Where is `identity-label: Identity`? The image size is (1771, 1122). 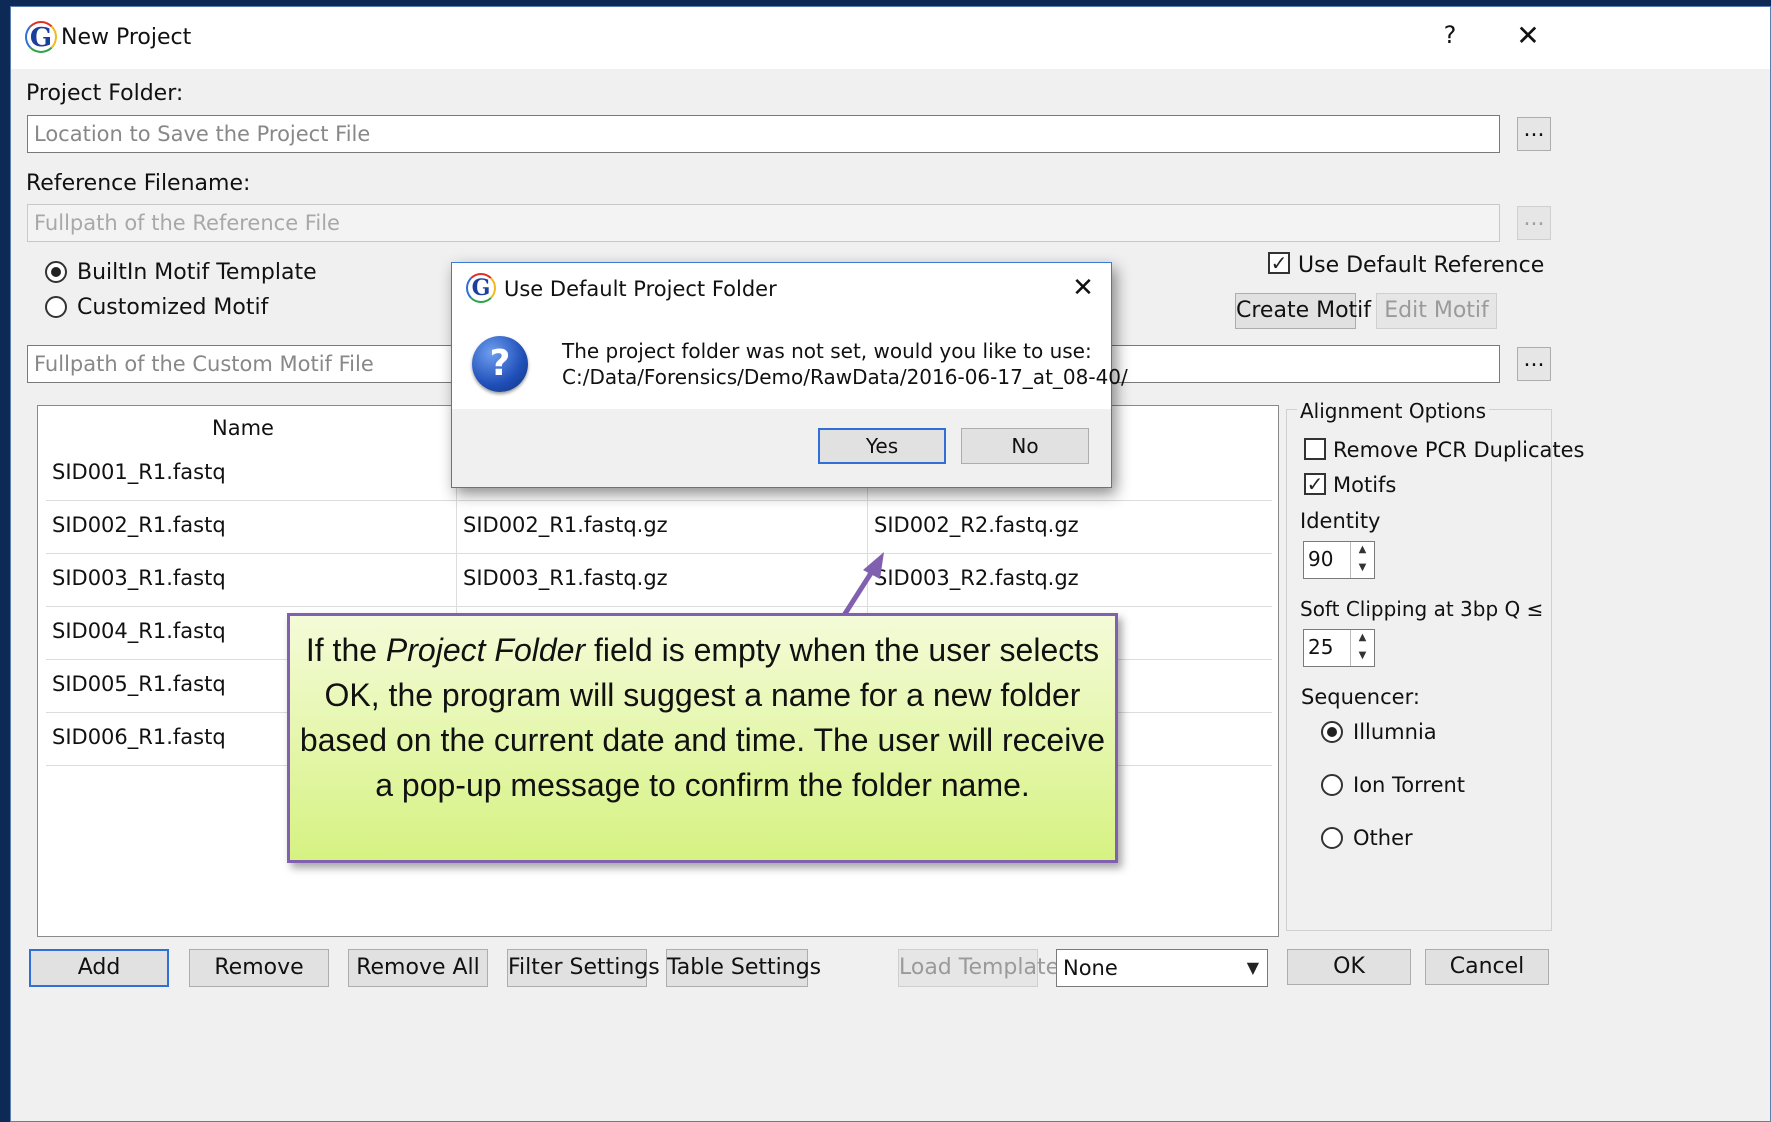 identity-label: Identity is located at coordinates (1340, 521).